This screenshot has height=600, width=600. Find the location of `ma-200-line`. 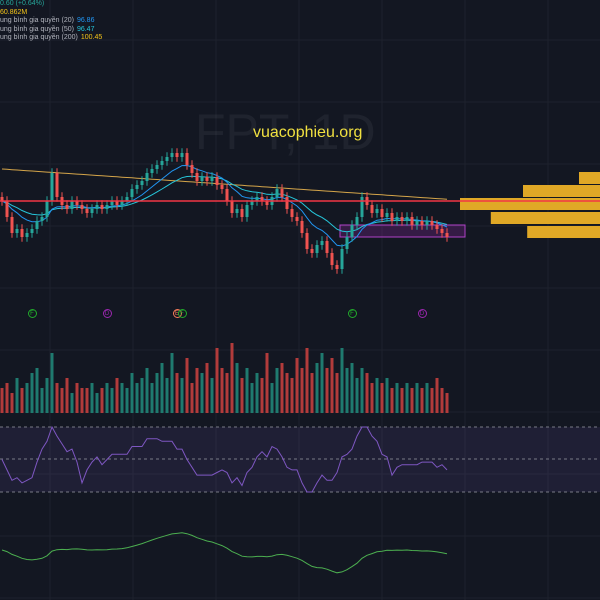

ma-200-line is located at coordinates (224, 184).